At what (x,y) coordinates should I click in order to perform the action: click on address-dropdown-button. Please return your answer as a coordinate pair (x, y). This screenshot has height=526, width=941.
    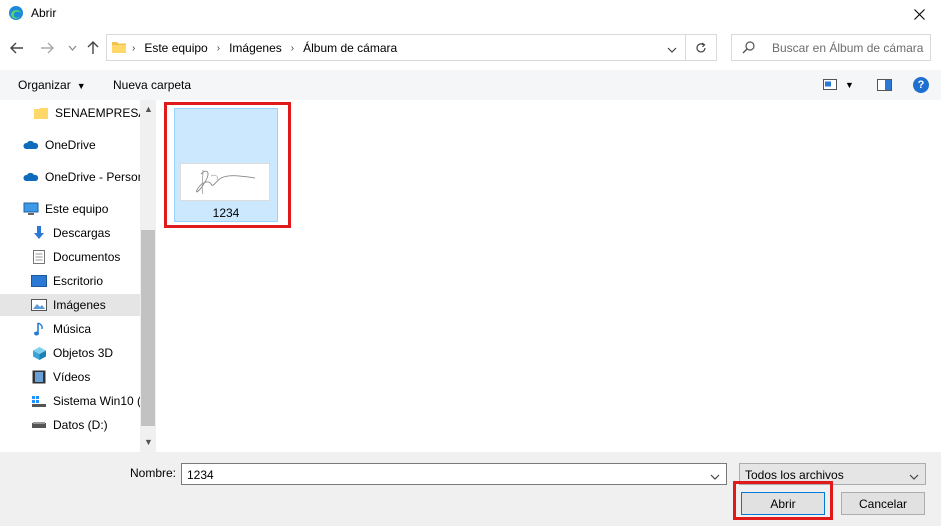
    Looking at the image, I should click on (672, 49).